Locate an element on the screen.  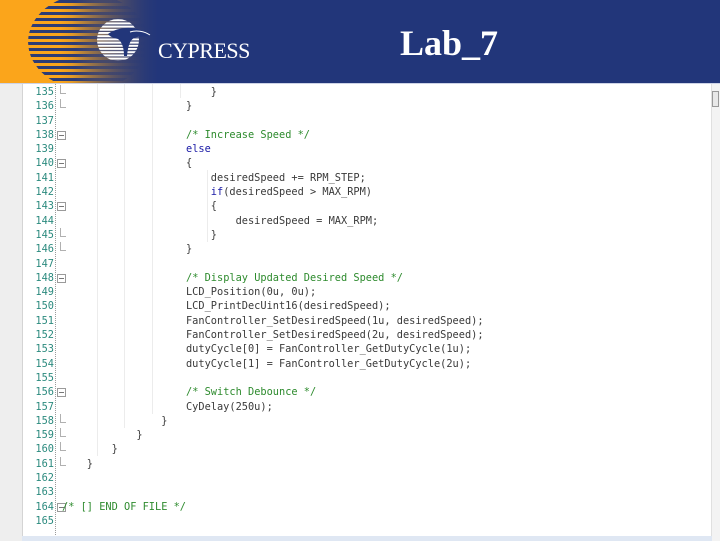
code-token: (desiredSpeed > MAX_RPM) is located at coordinates (297, 192).